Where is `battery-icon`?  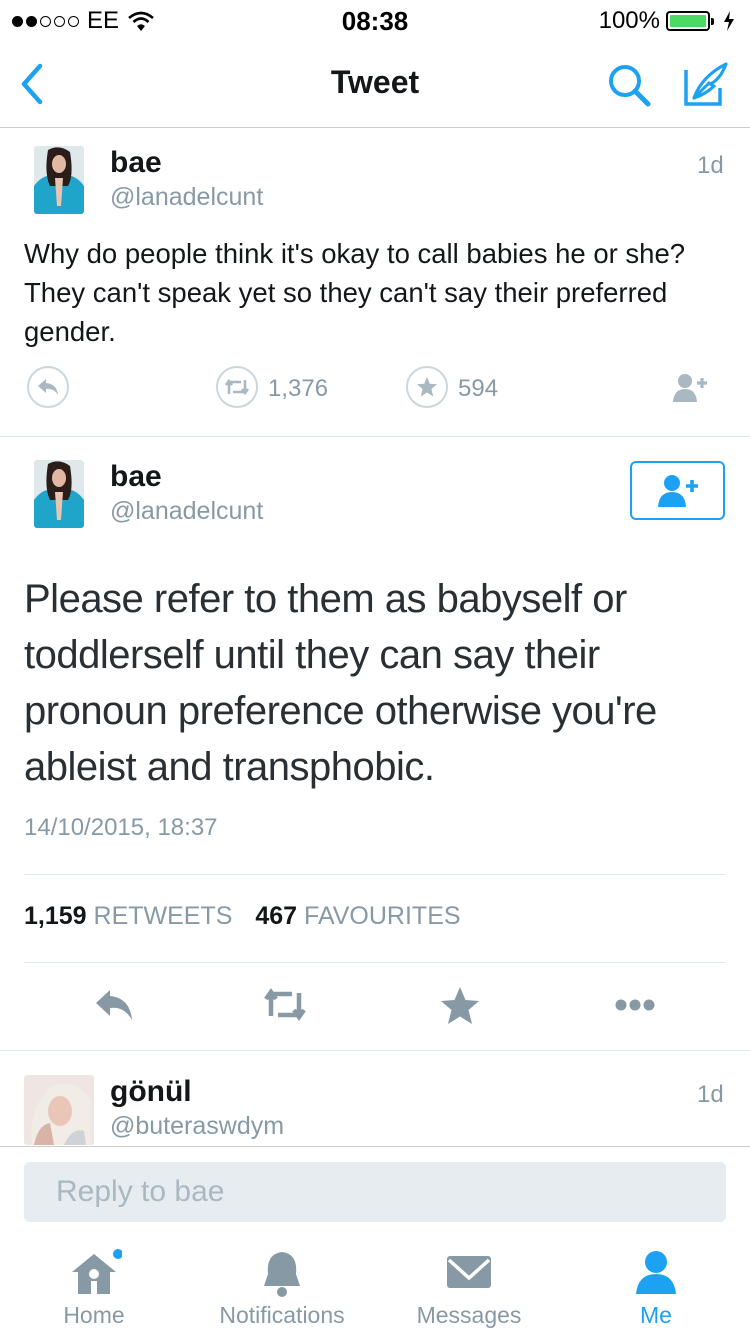
battery-icon is located at coordinates (690, 21).